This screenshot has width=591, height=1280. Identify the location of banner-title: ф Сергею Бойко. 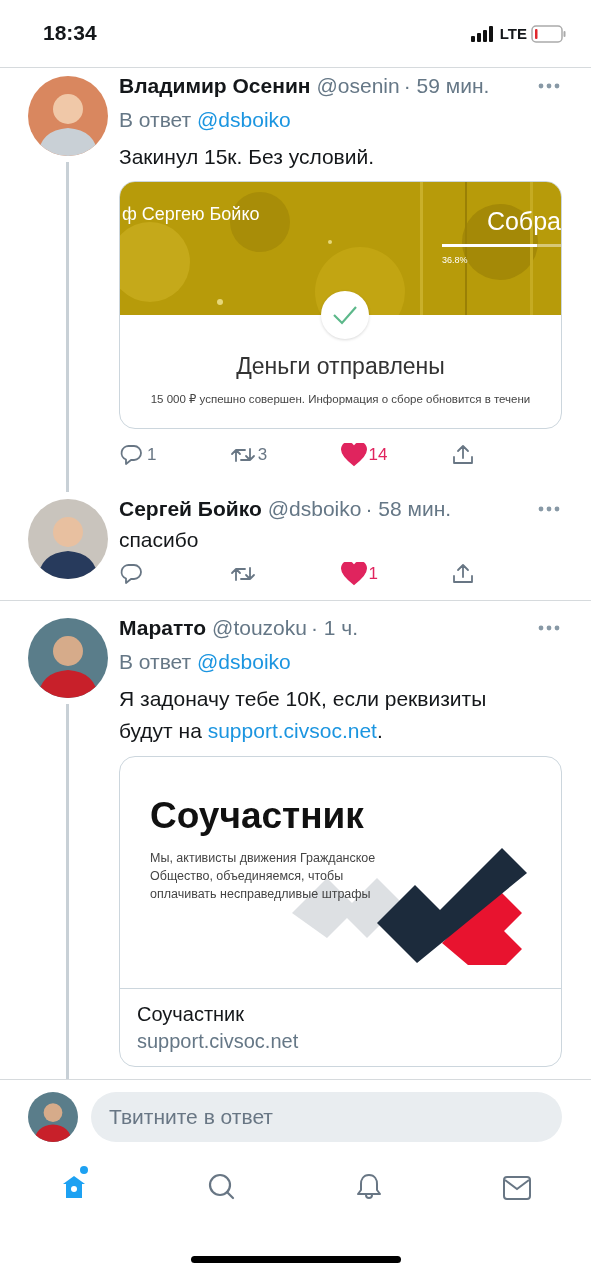
(191, 214).